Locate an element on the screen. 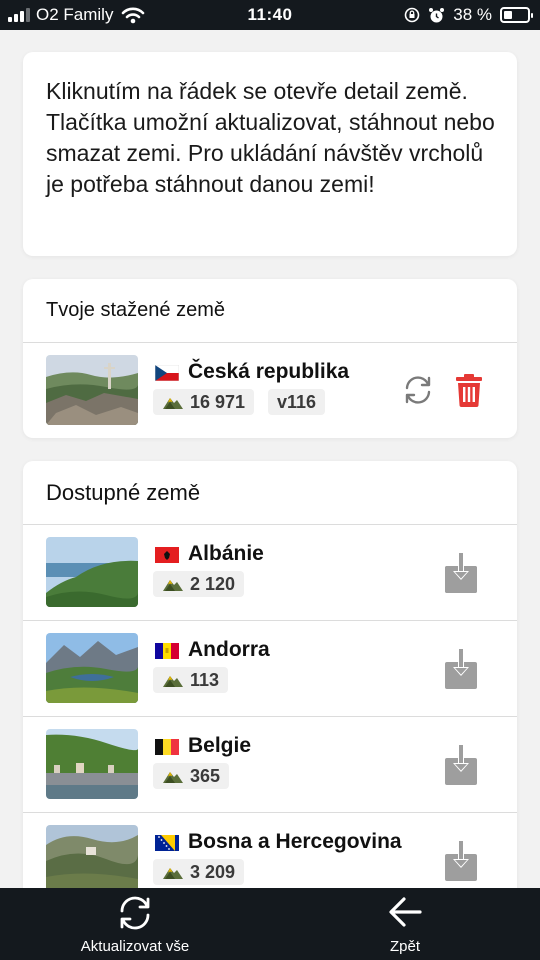 This screenshot has width=540, height=960. back-button: Zpět is located at coordinates (405, 924).